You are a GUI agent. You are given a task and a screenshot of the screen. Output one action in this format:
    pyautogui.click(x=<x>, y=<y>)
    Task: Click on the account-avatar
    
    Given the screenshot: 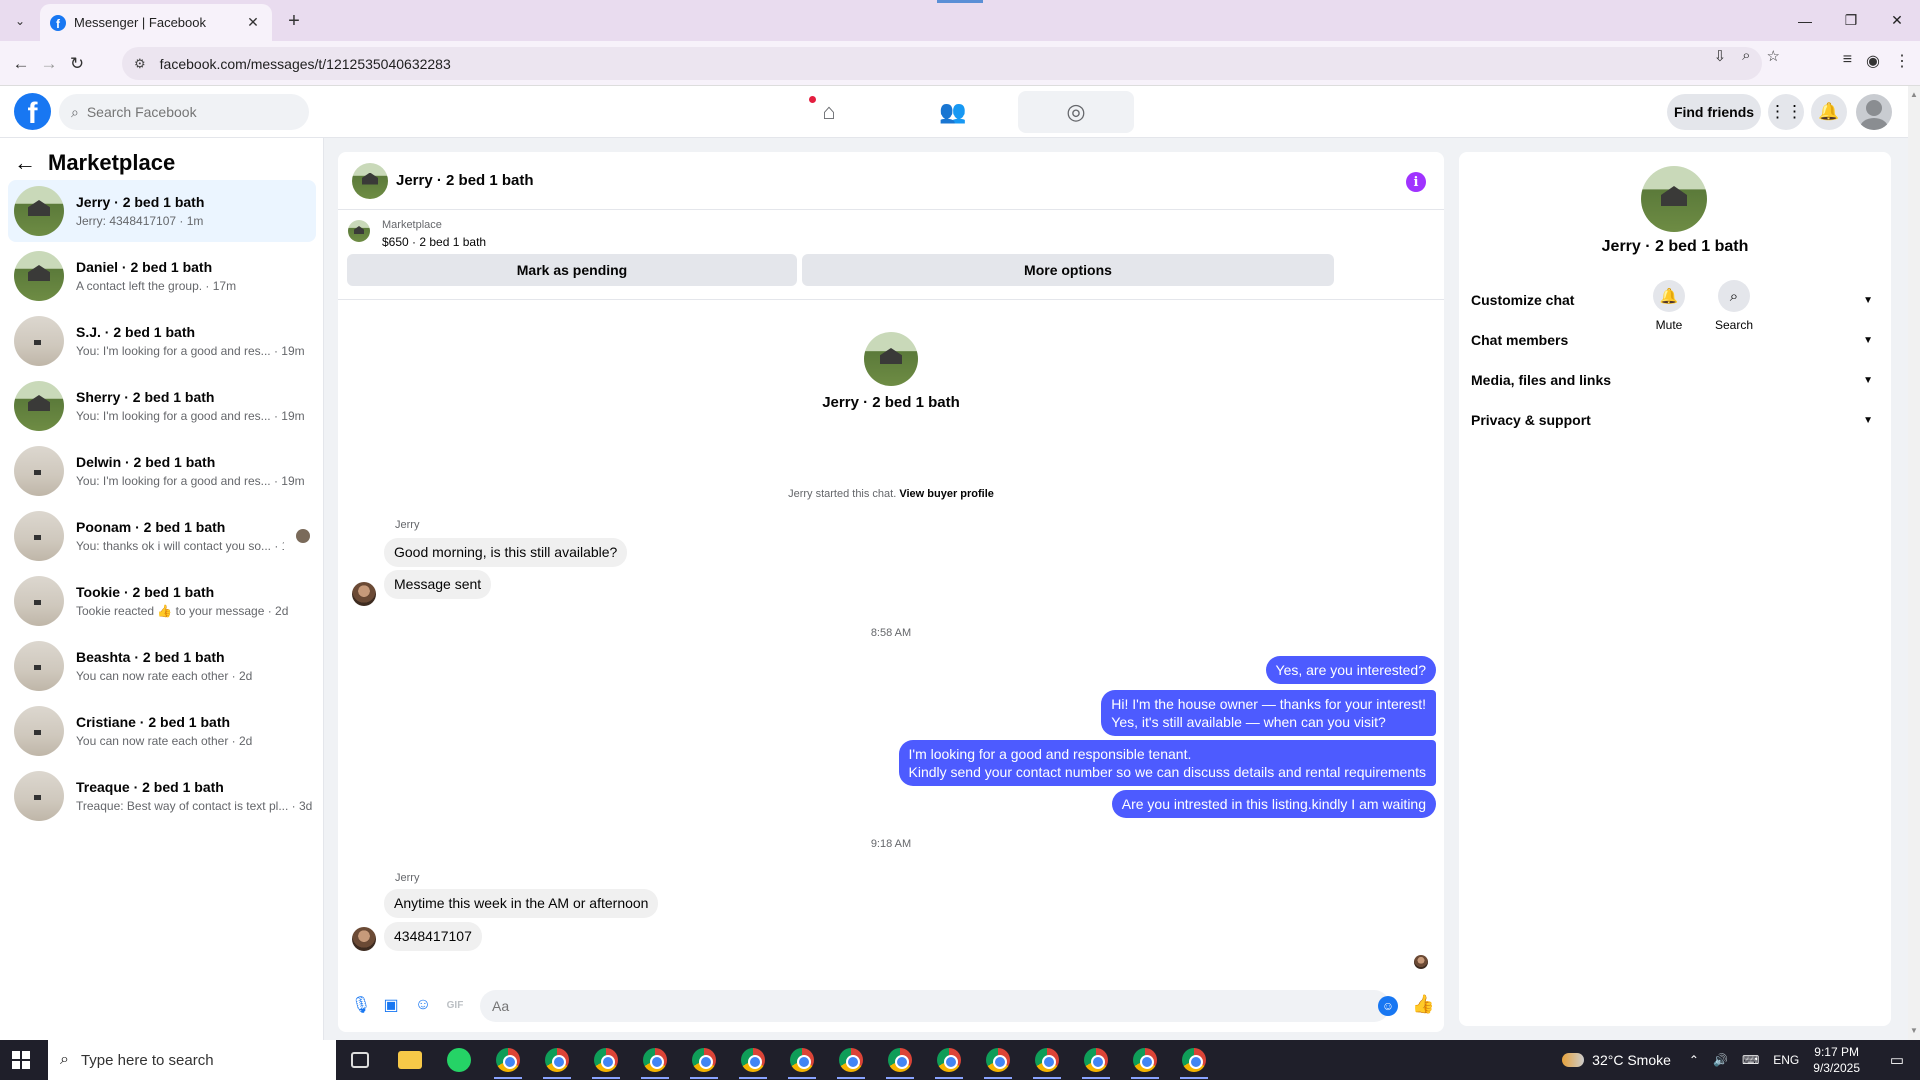 What is the action you would take?
    pyautogui.click(x=1874, y=112)
    